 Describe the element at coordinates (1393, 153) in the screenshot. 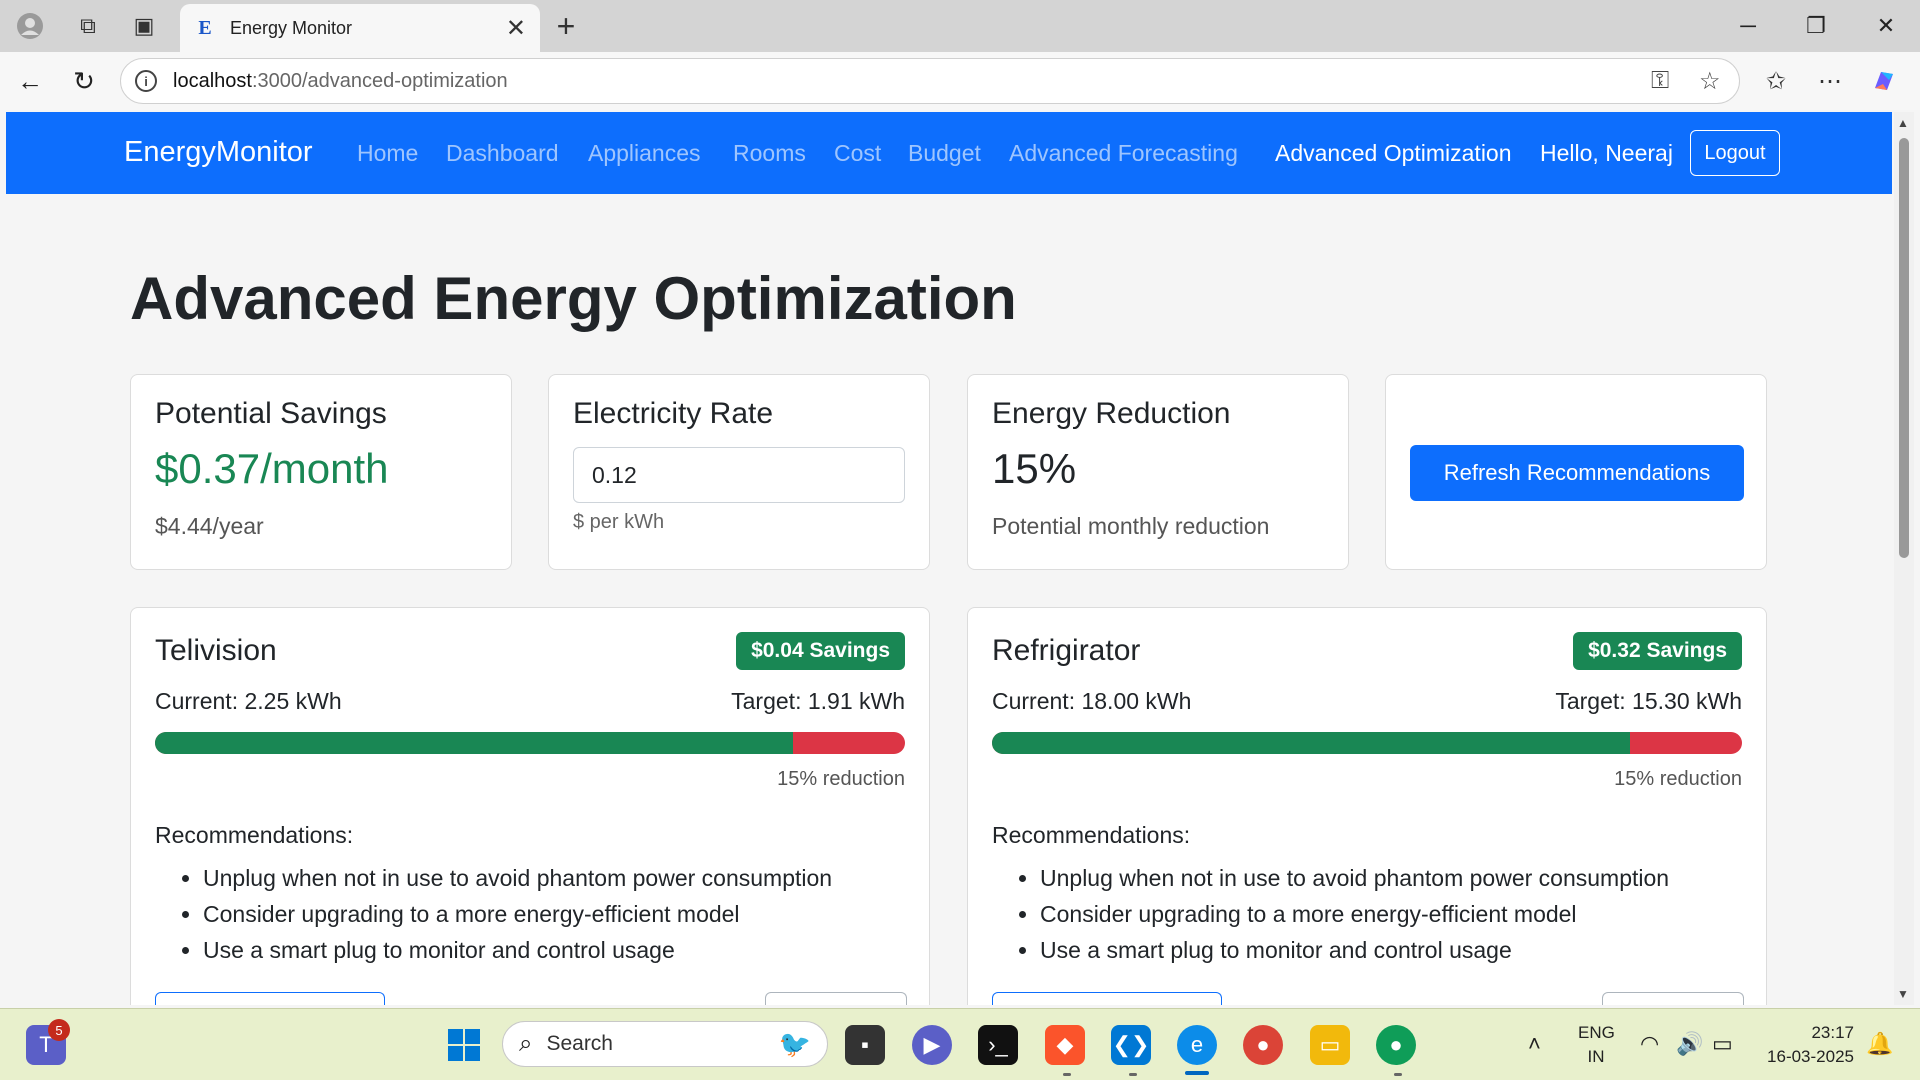

I see `nav-link-advanced-optimization: Advanced Optimization` at that location.